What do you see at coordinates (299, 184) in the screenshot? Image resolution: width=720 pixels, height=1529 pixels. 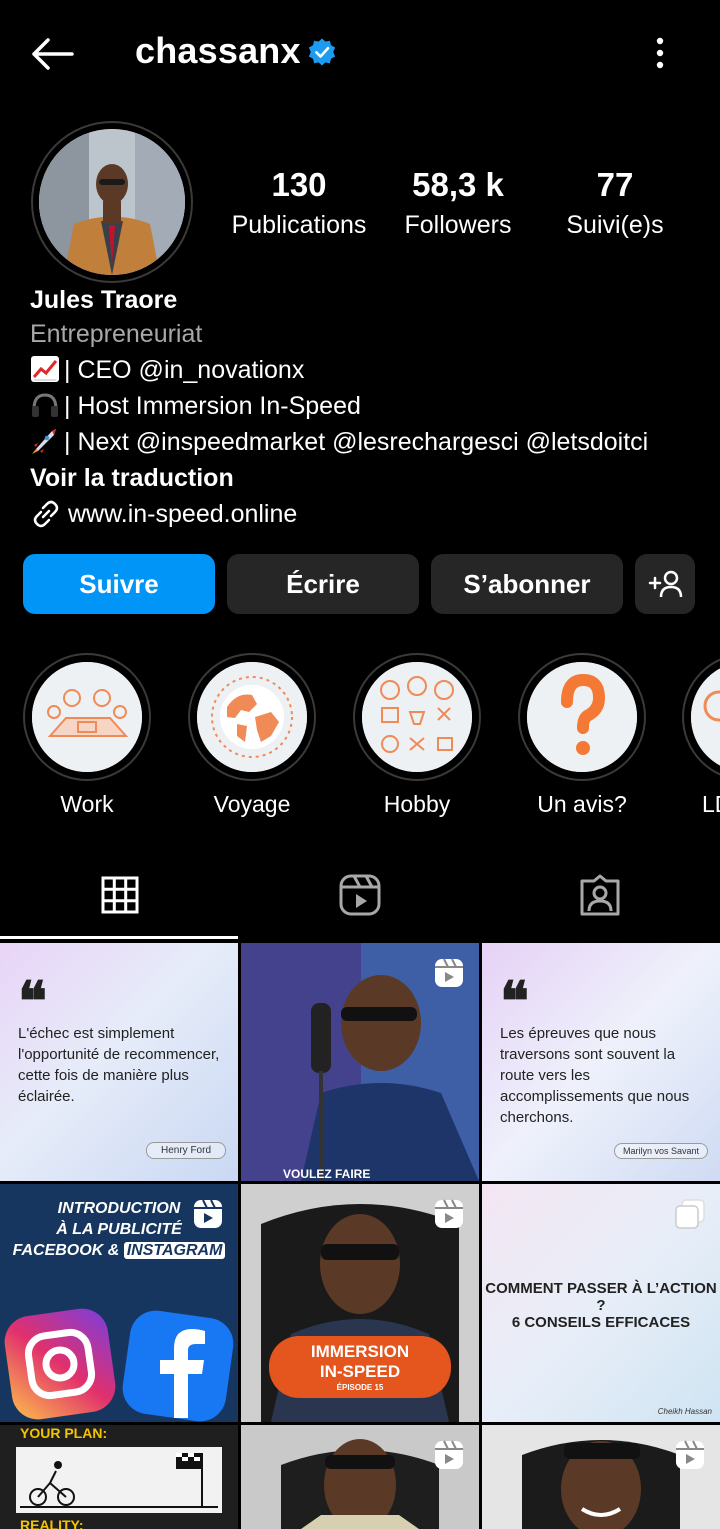 I see `stat-publications-value: 130` at bounding box center [299, 184].